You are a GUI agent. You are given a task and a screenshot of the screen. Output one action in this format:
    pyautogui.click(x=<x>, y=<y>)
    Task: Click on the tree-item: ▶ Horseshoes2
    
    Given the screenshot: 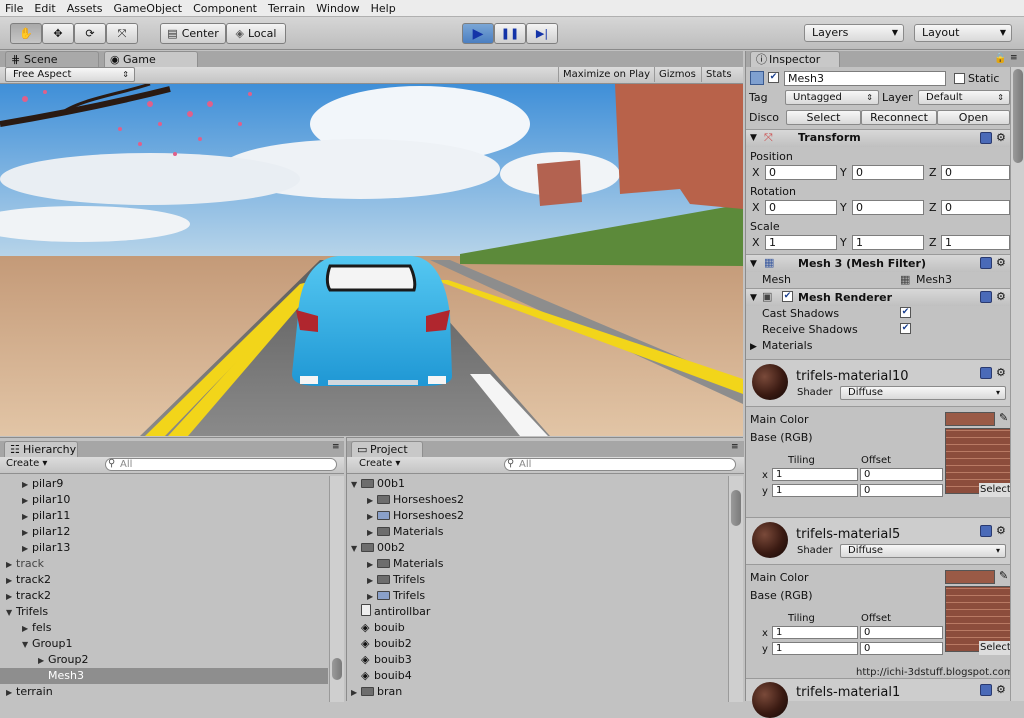 What is the action you would take?
    pyautogui.click(x=537, y=500)
    